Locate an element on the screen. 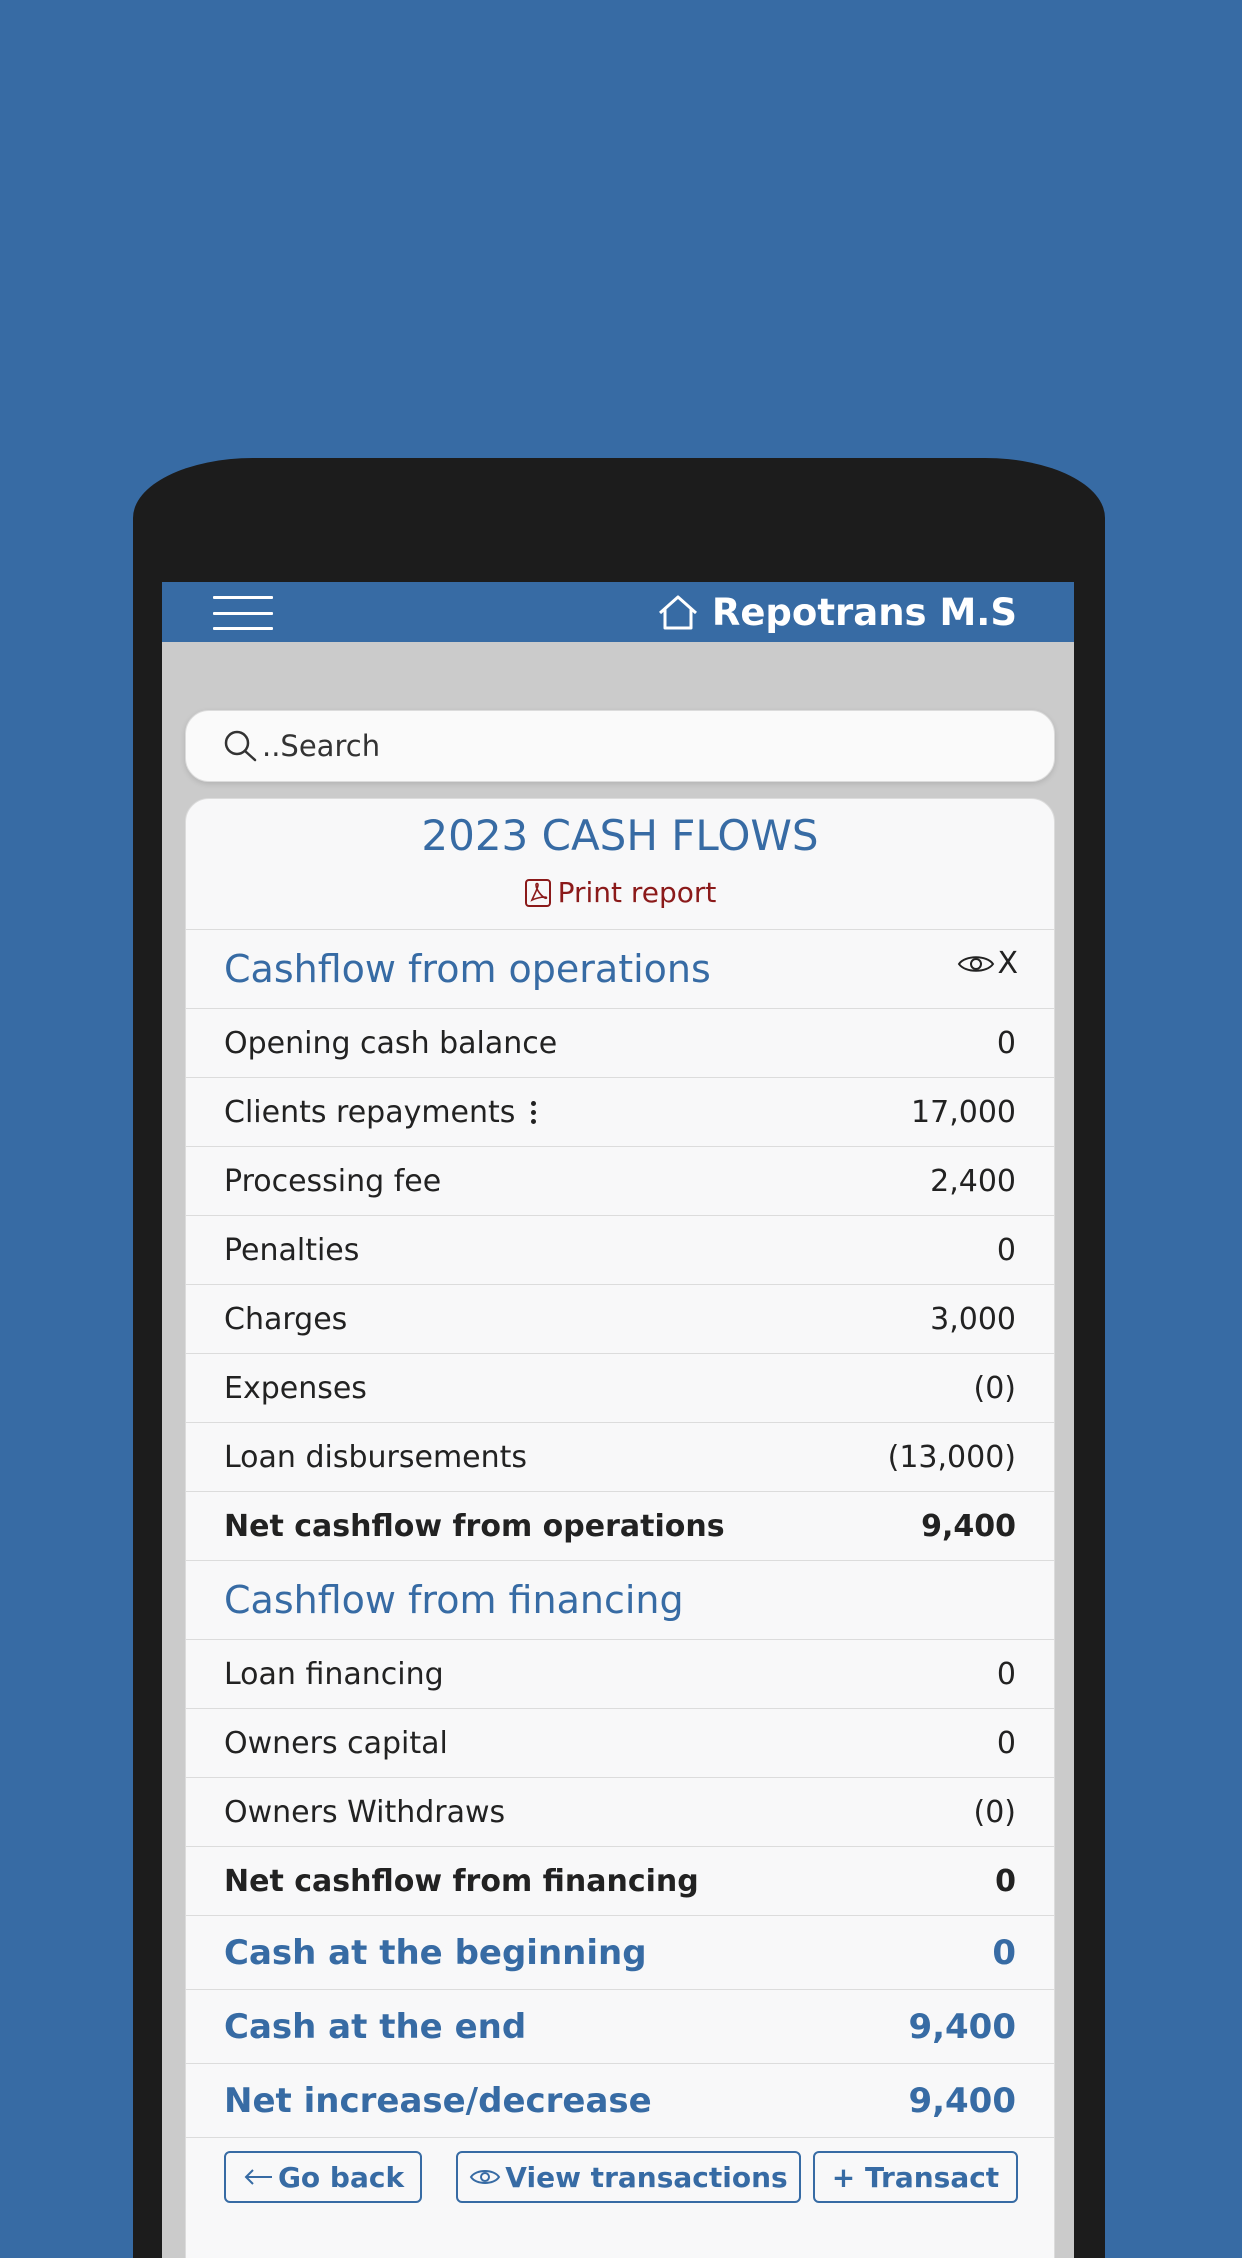  toggle-close-label: X is located at coordinates (1007, 963).